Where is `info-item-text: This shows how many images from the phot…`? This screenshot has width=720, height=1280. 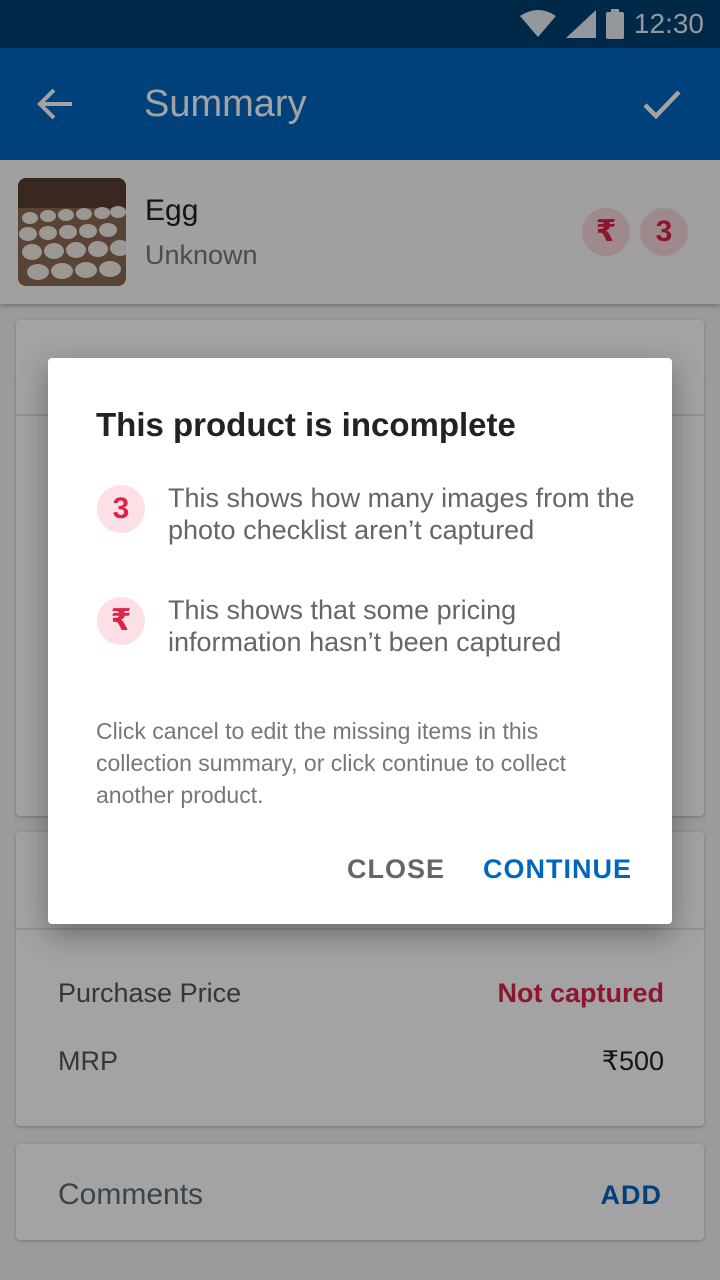 info-item-text: This shows how many images from the phot… is located at coordinates (401, 514).